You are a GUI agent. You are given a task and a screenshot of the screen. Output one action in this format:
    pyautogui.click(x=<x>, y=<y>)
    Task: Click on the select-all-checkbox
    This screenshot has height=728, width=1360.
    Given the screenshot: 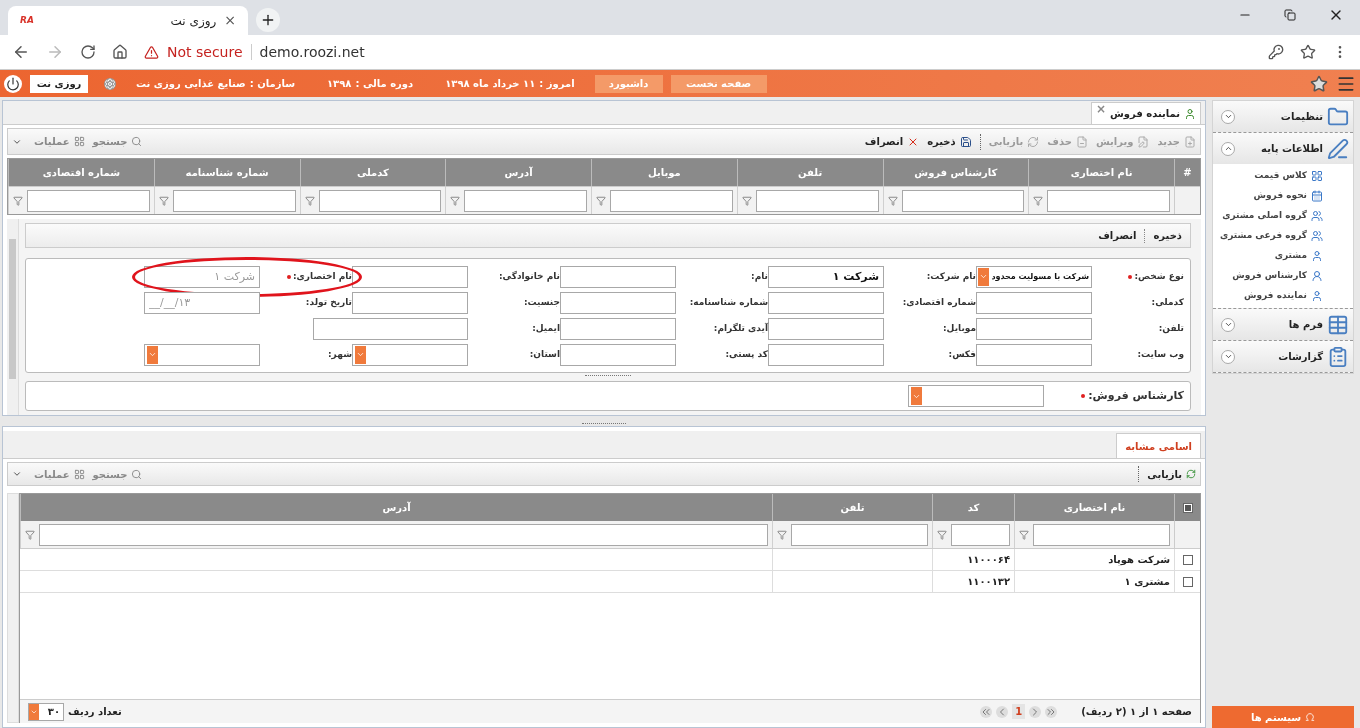 What is the action you would take?
    pyautogui.click(x=1187, y=507)
    